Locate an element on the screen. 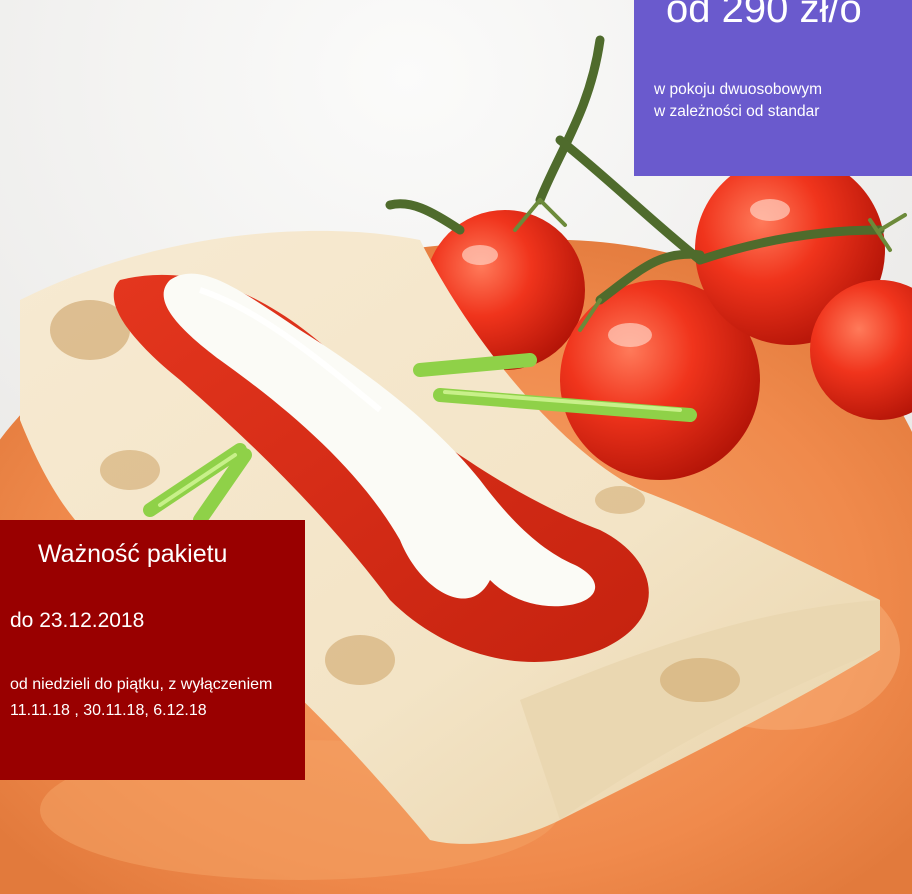 The height and width of the screenshot is (894, 912). price-standard-note: w zależności od standar is located at coordinates (737, 111).